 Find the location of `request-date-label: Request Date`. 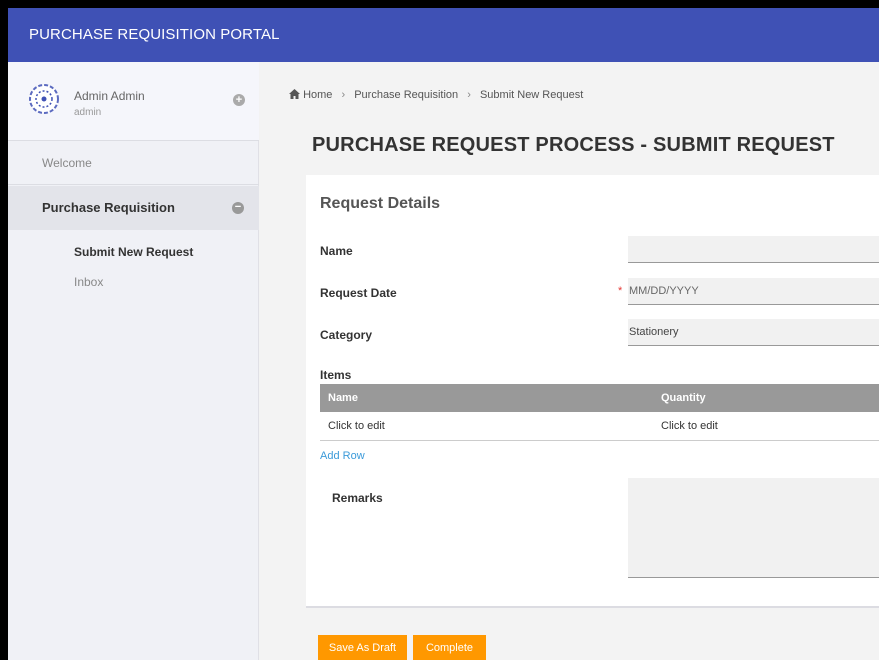

request-date-label: Request Date is located at coordinates (358, 293).